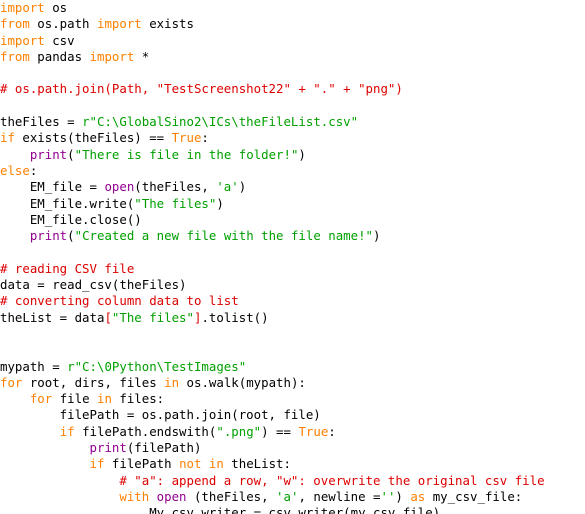 This screenshot has height=514, width=585. I want to click on code-line: import csv, so click(292, 41).